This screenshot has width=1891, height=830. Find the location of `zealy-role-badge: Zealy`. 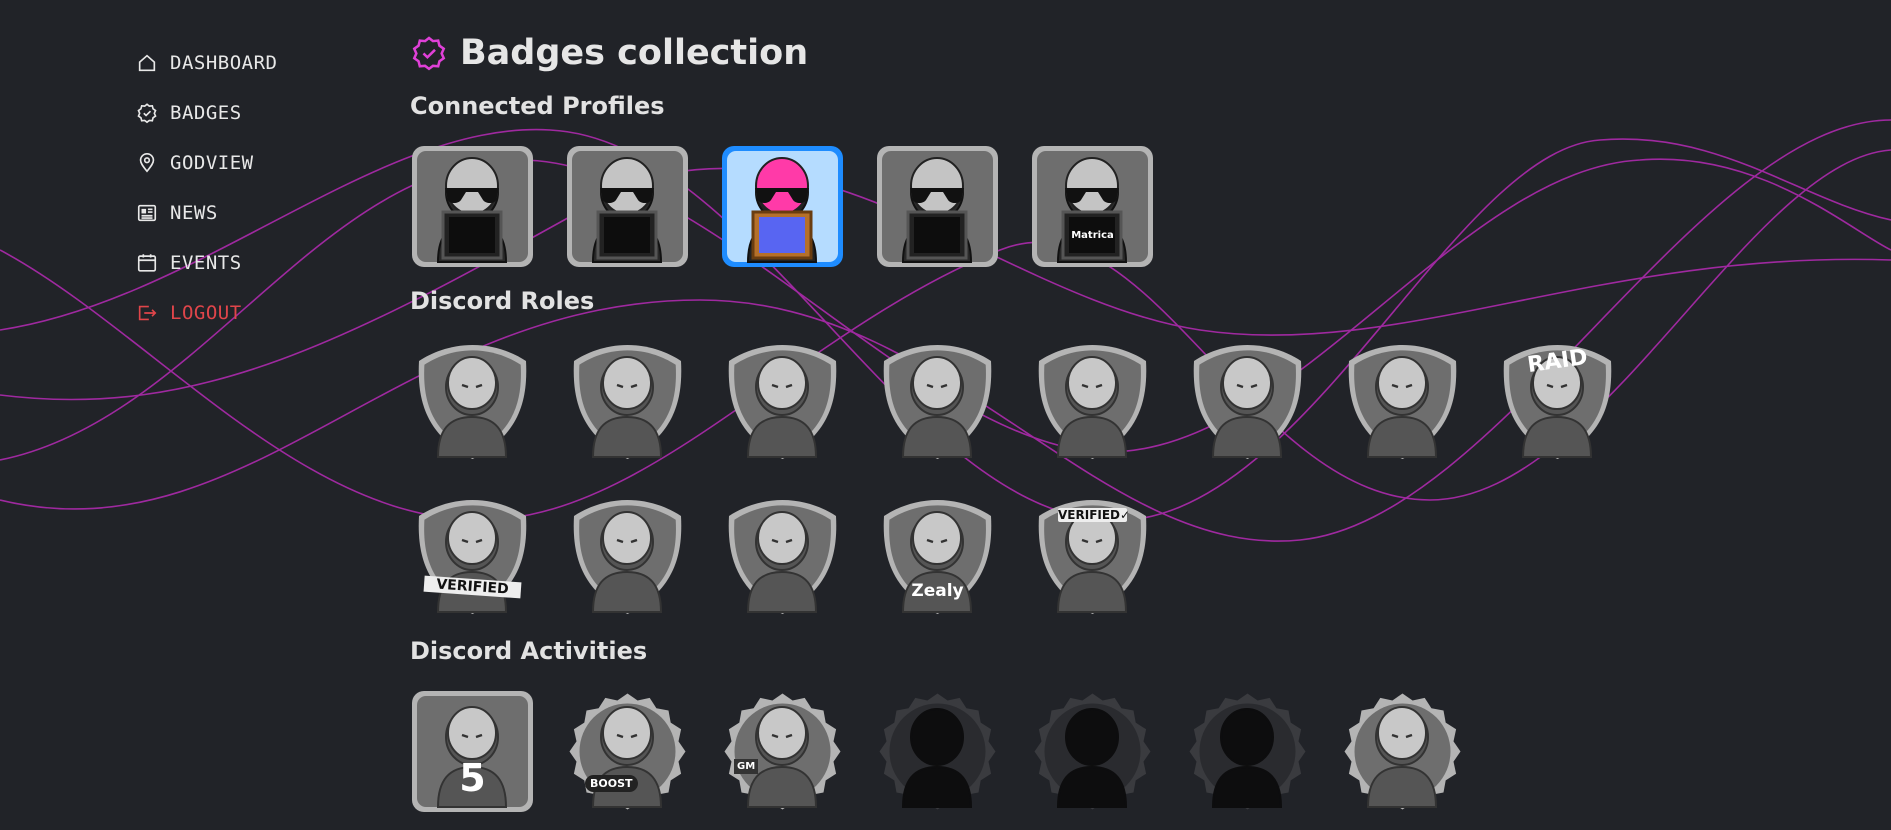

zealy-role-badge: Zealy is located at coordinates (937, 556).